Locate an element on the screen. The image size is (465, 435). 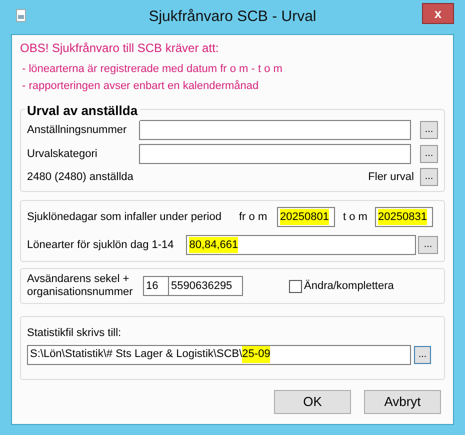
ok-button: OK is located at coordinates (312, 402).